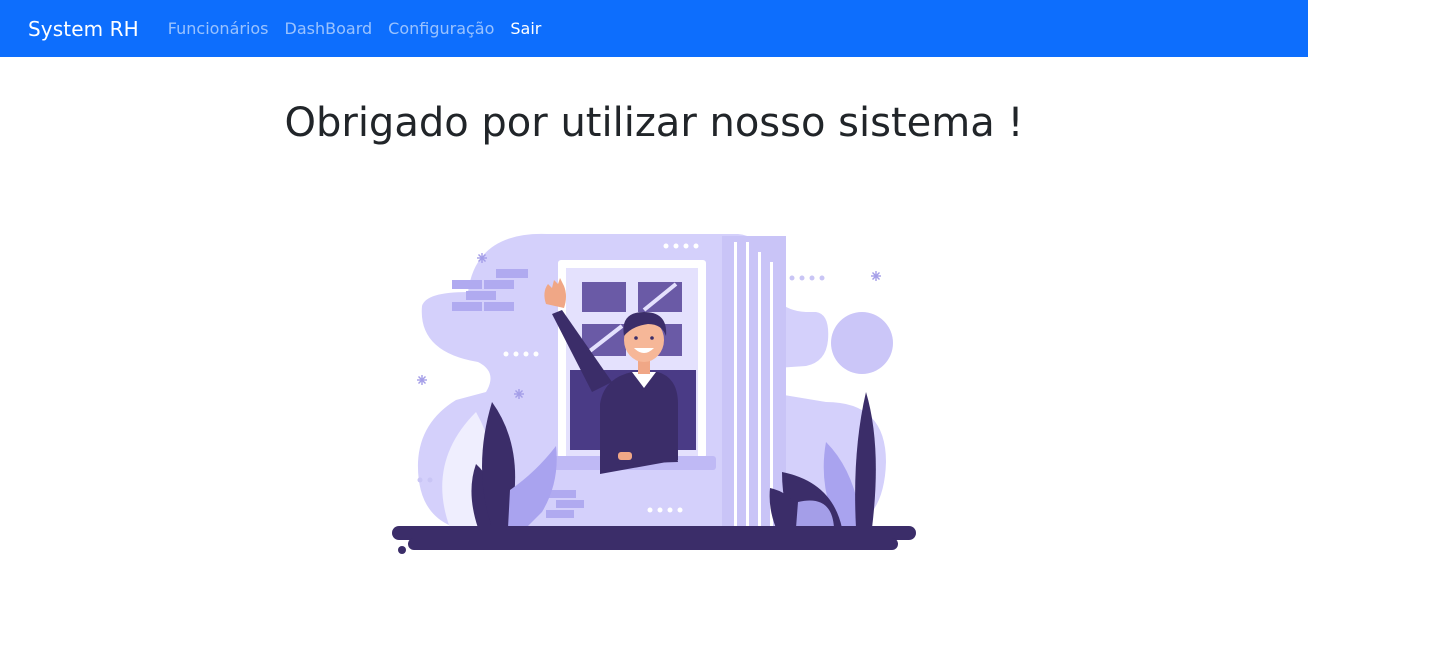  Describe the element at coordinates (654, 540) in the screenshot. I see `ground` at that location.